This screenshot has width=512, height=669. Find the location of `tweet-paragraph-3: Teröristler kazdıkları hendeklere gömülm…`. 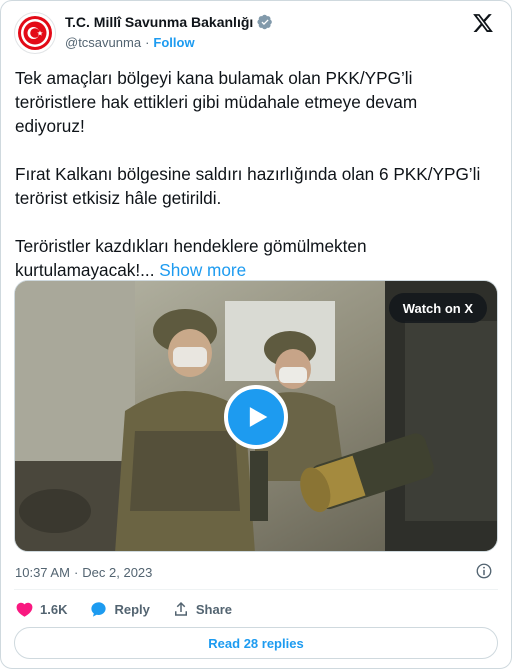

tweet-paragraph-3: Teröristler kazdıkları hendeklere gömülm… is located at coordinates (250, 258).